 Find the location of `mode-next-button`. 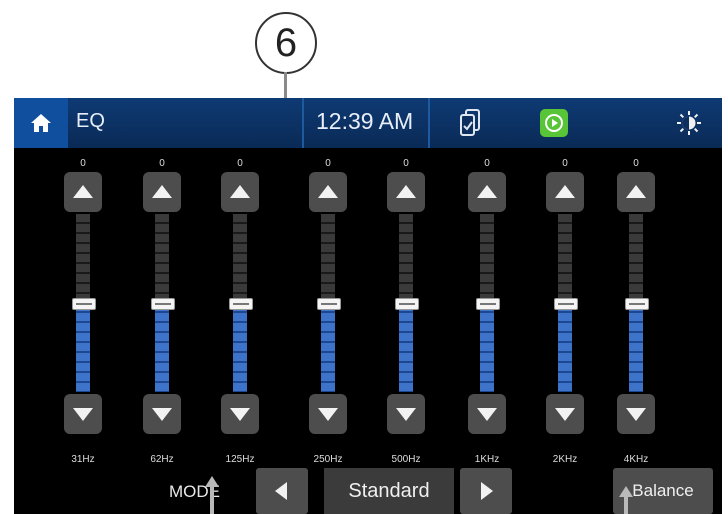

mode-next-button is located at coordinates (486, 491).